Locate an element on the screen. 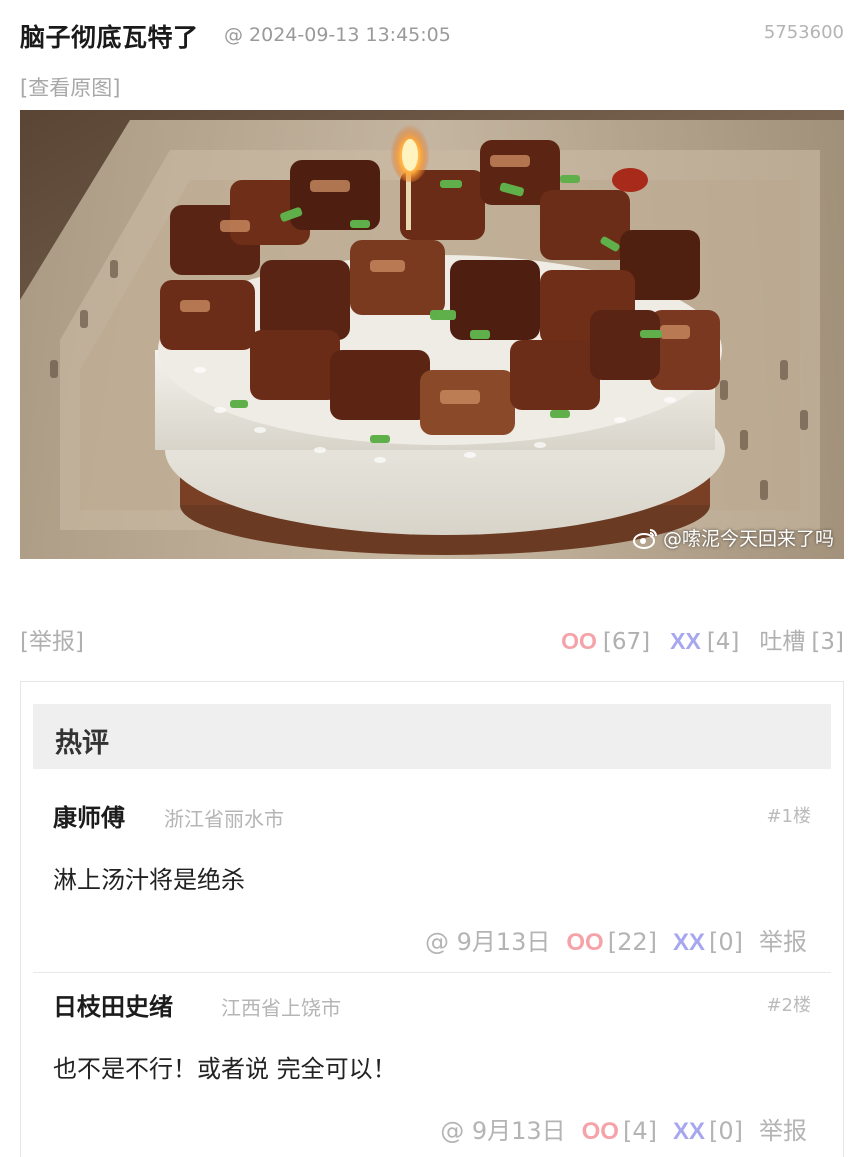 This screenshot has height=1157, width=864. oo-button: OO is located at coordinates (579, 641).